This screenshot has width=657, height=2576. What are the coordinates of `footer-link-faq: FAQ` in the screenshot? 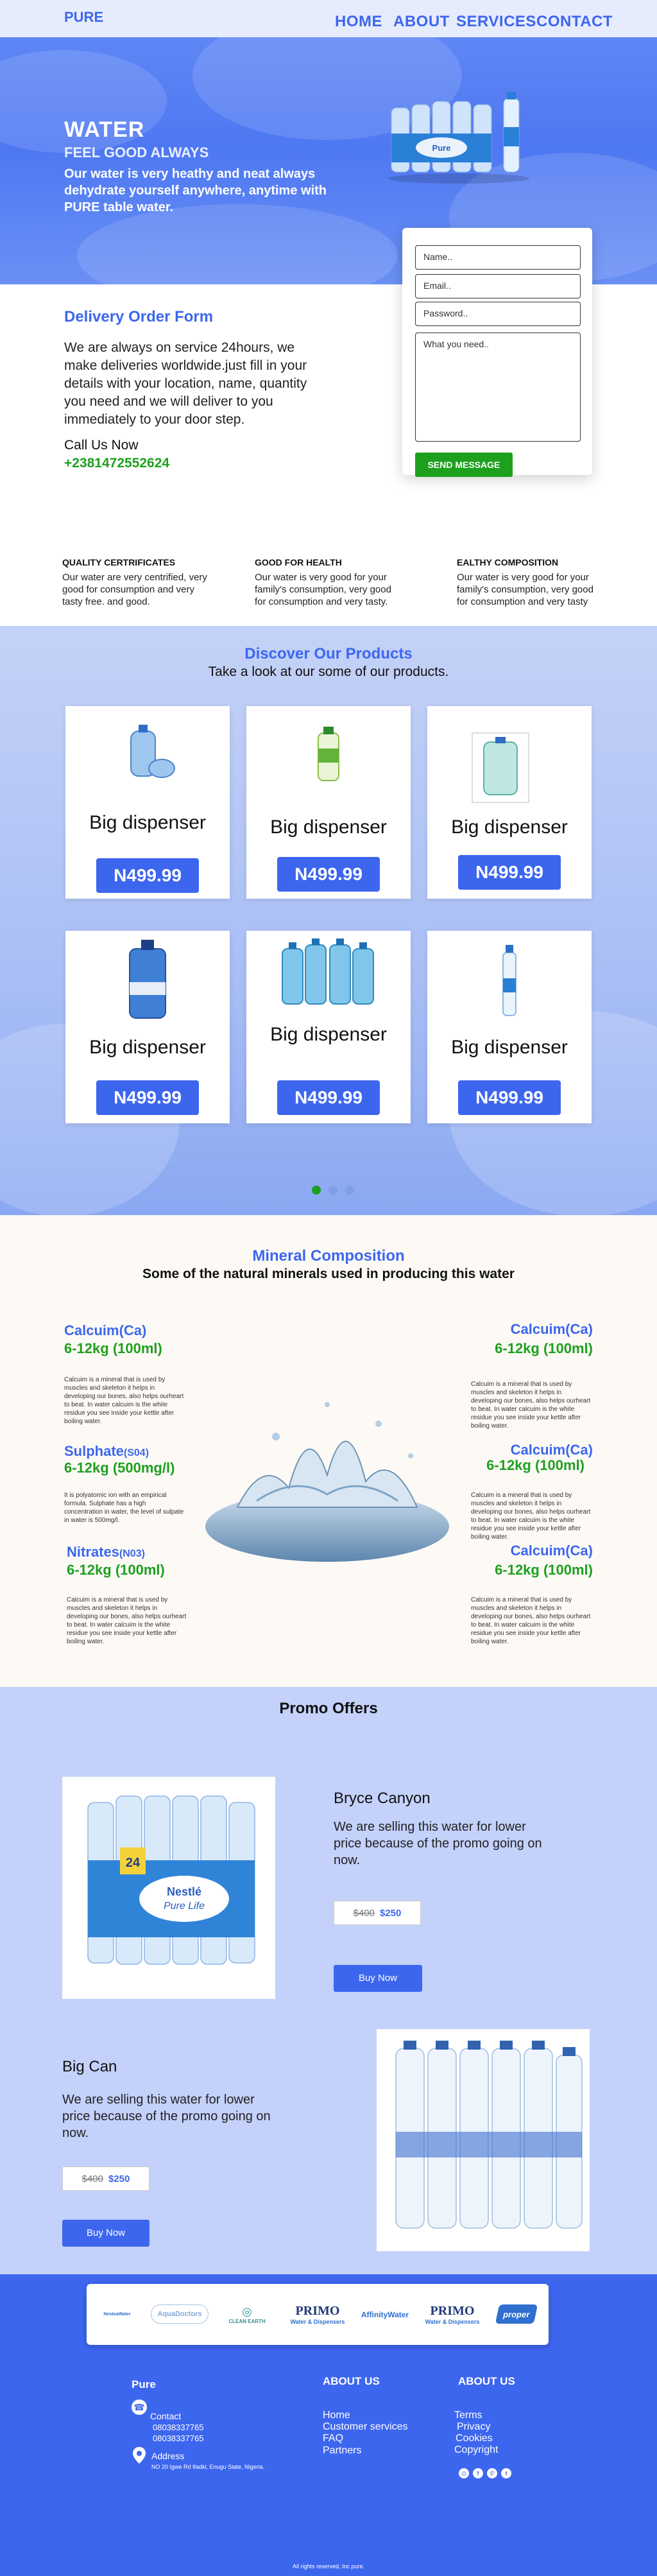 It's located at (333, 2438).